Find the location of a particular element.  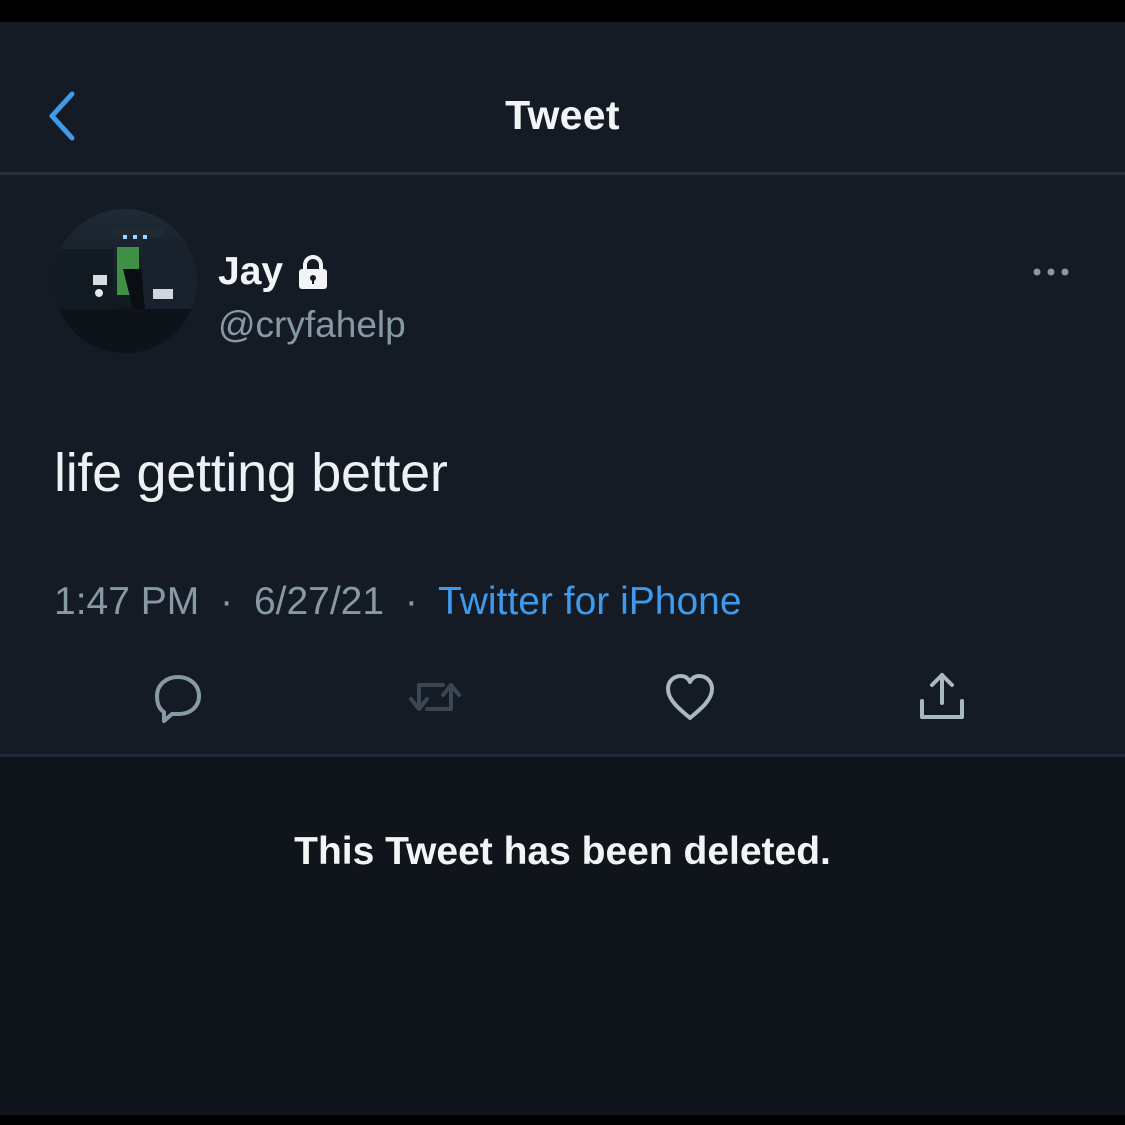

retweet-icon is located at coordinates (435, 697).